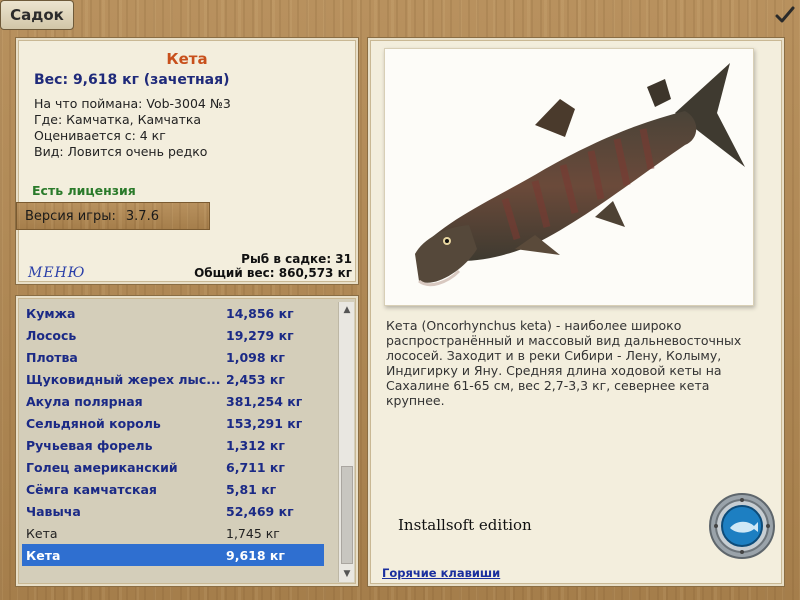 Image resolution: width=800 pixels, height=600 pixels. I want to click on catch-row-name: Голец американский, so click(102, 467).